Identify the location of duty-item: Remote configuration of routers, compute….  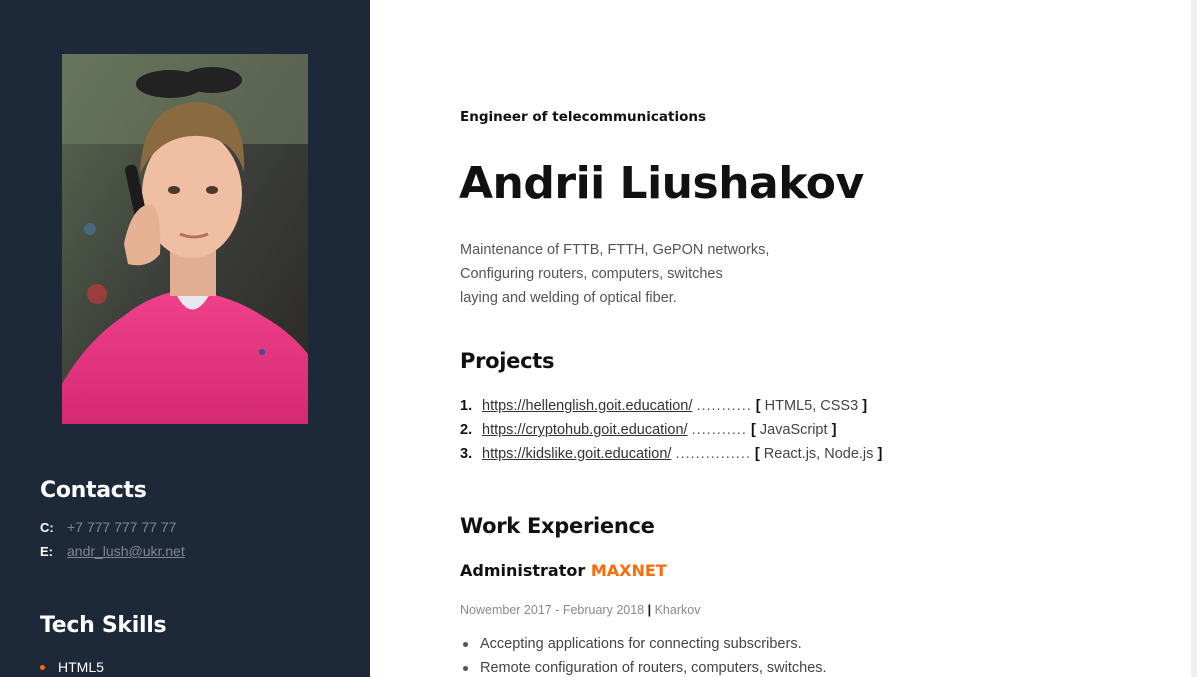
(643, 666).